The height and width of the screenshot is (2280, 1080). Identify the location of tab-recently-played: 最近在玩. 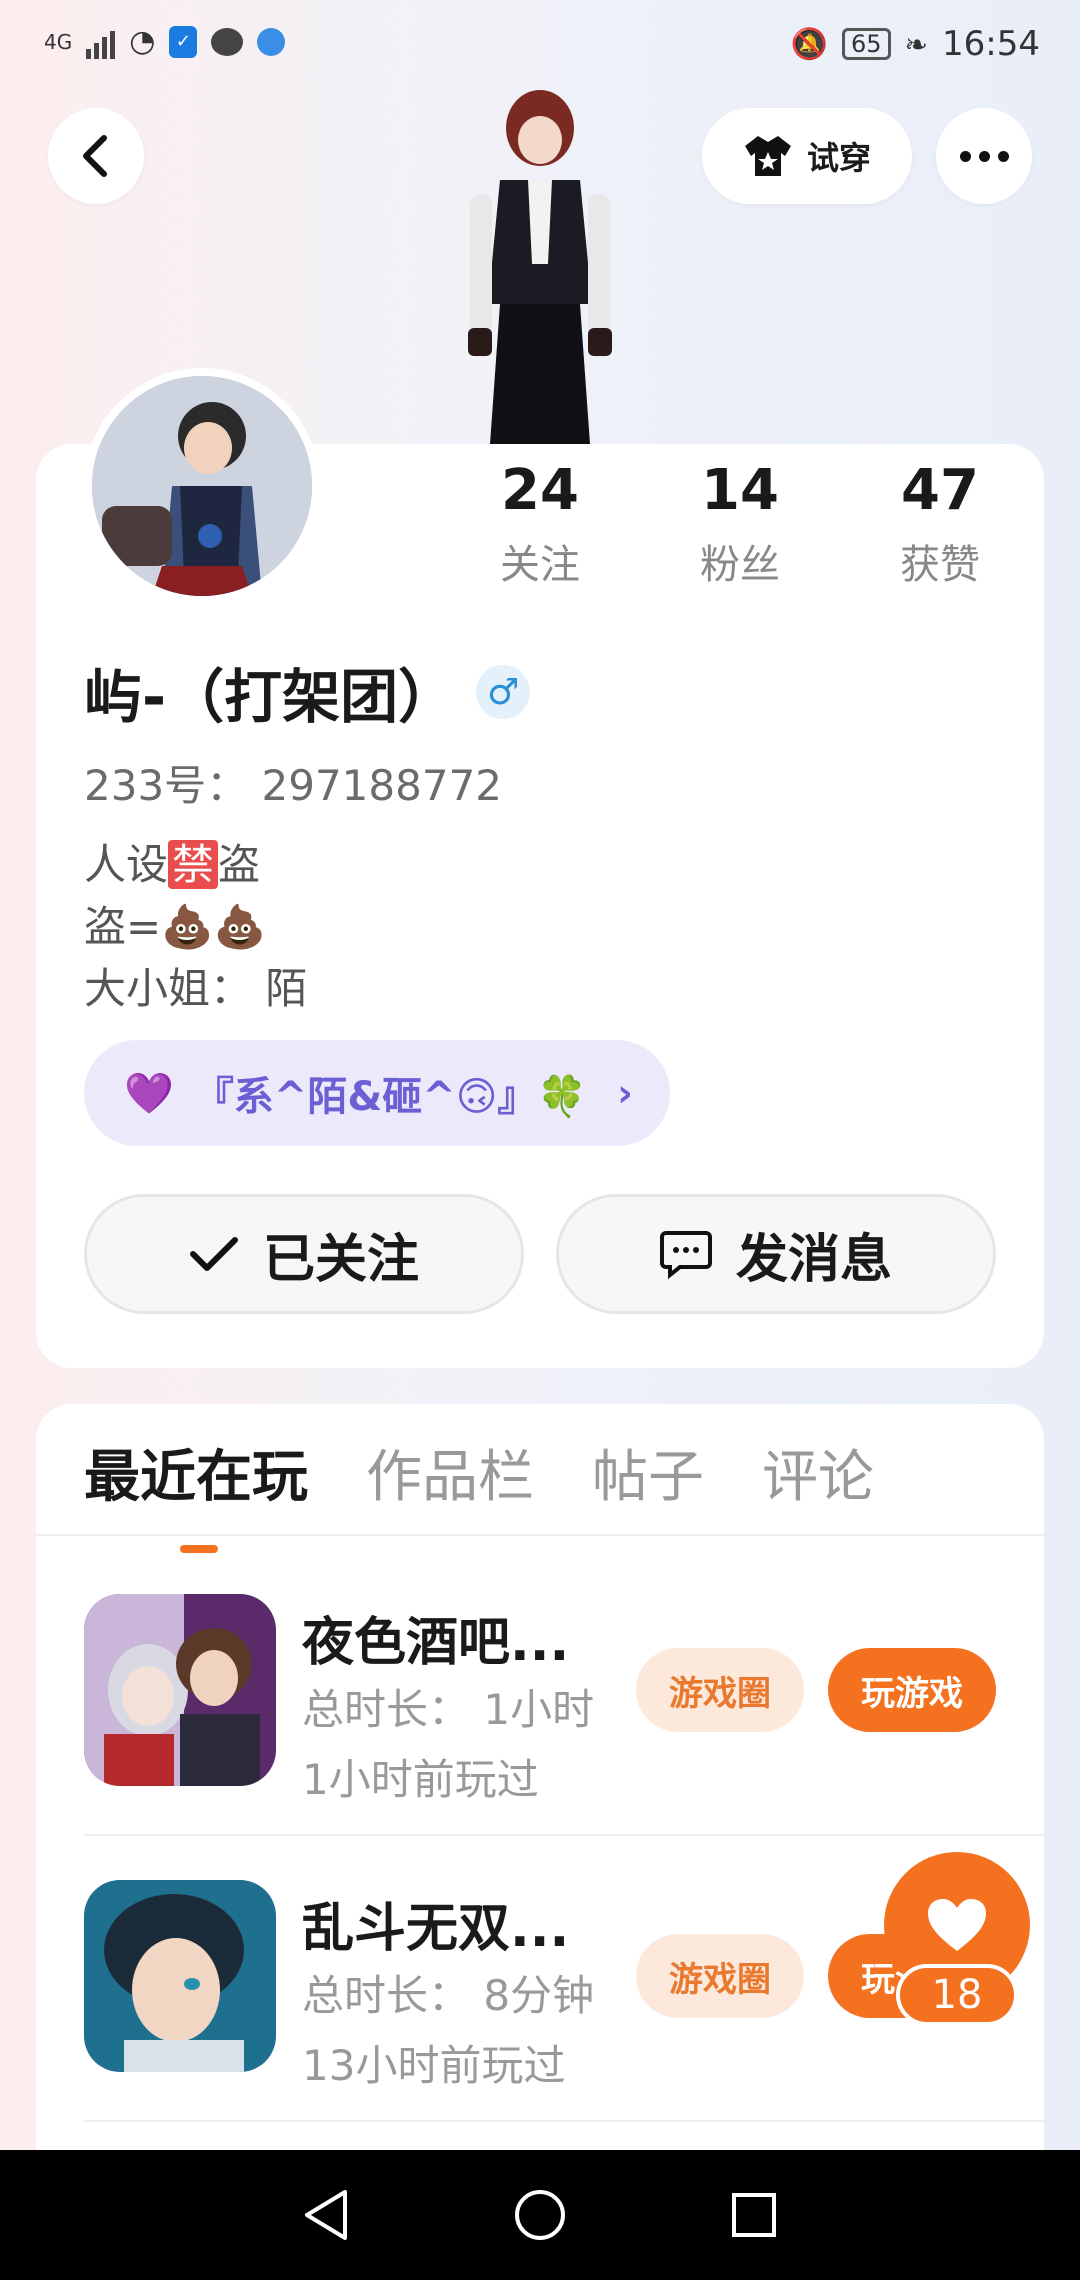
(196, 1492).